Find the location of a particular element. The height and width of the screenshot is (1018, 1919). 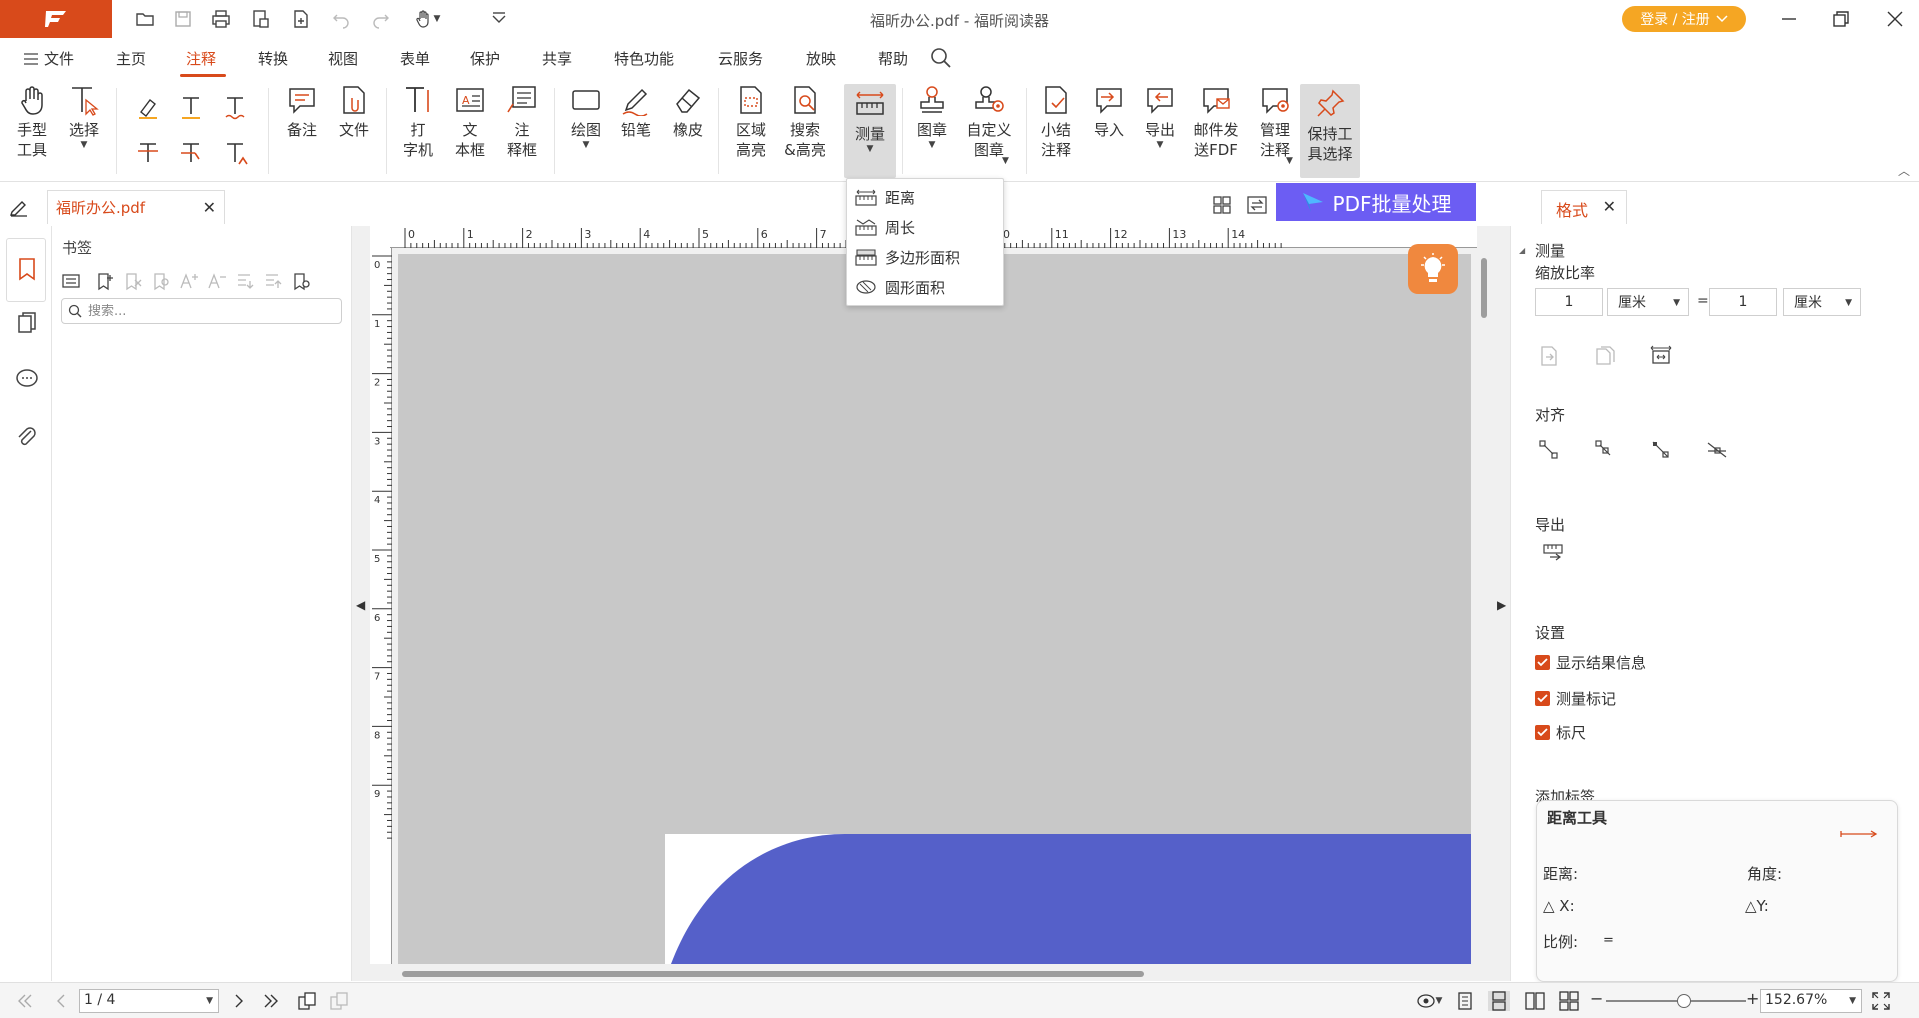

redo-icon is located at coordinates (381, 19).